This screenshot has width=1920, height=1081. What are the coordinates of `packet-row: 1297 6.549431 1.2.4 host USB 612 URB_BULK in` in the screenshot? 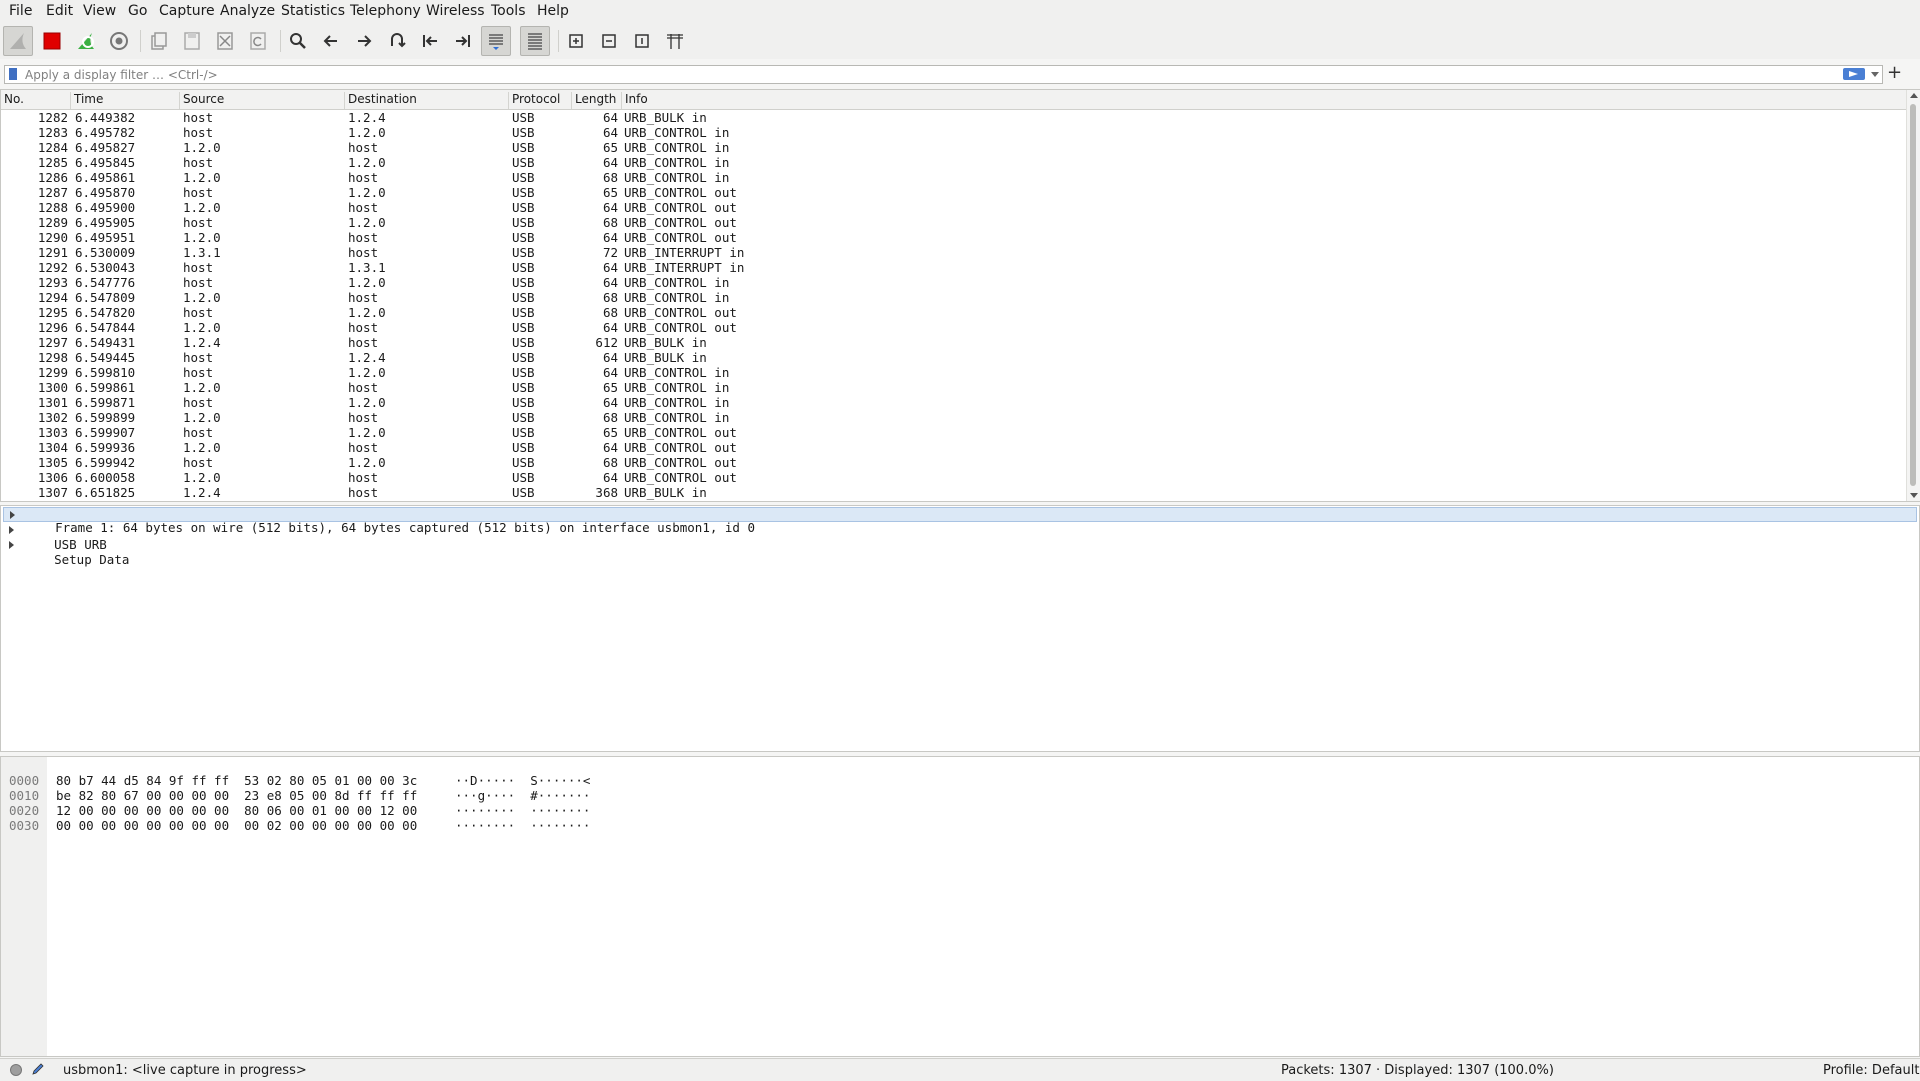 It's located at (953, 342).